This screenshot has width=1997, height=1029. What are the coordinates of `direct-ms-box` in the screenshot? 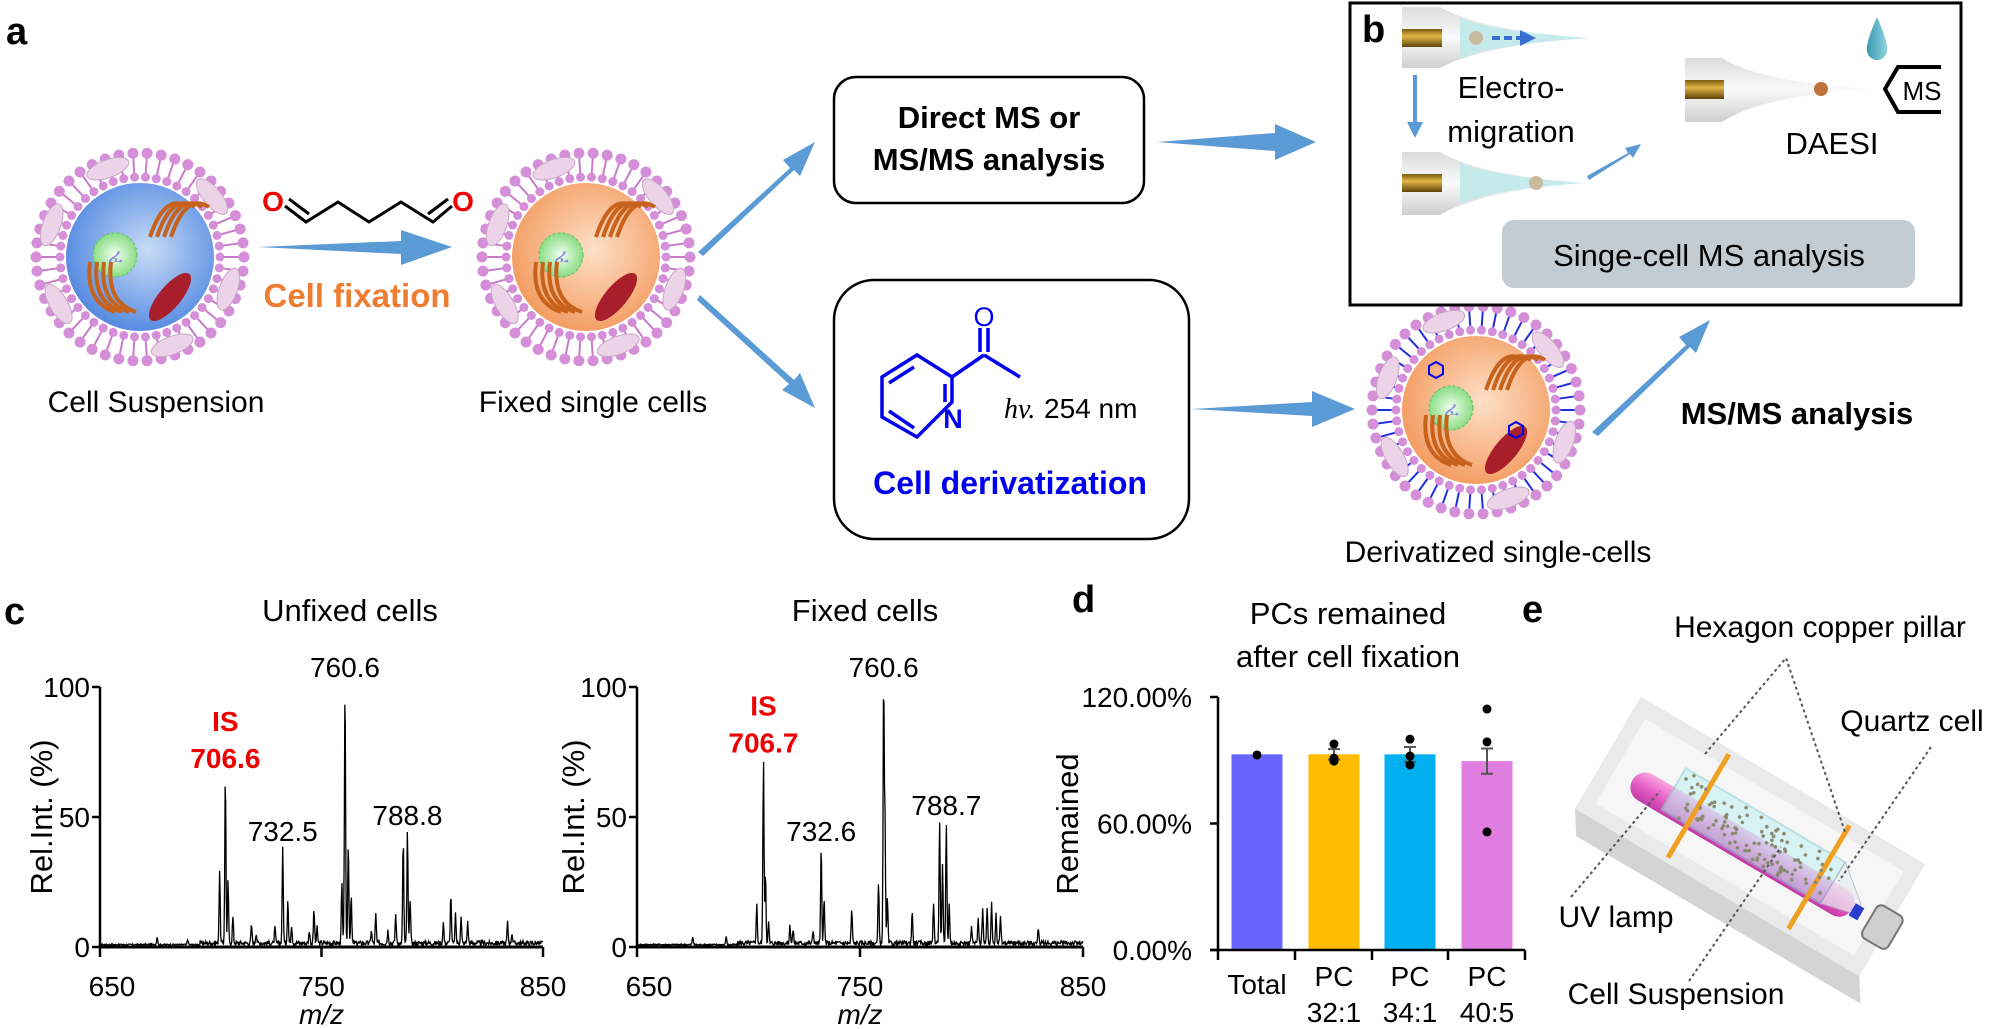 It's located at (989, 140).